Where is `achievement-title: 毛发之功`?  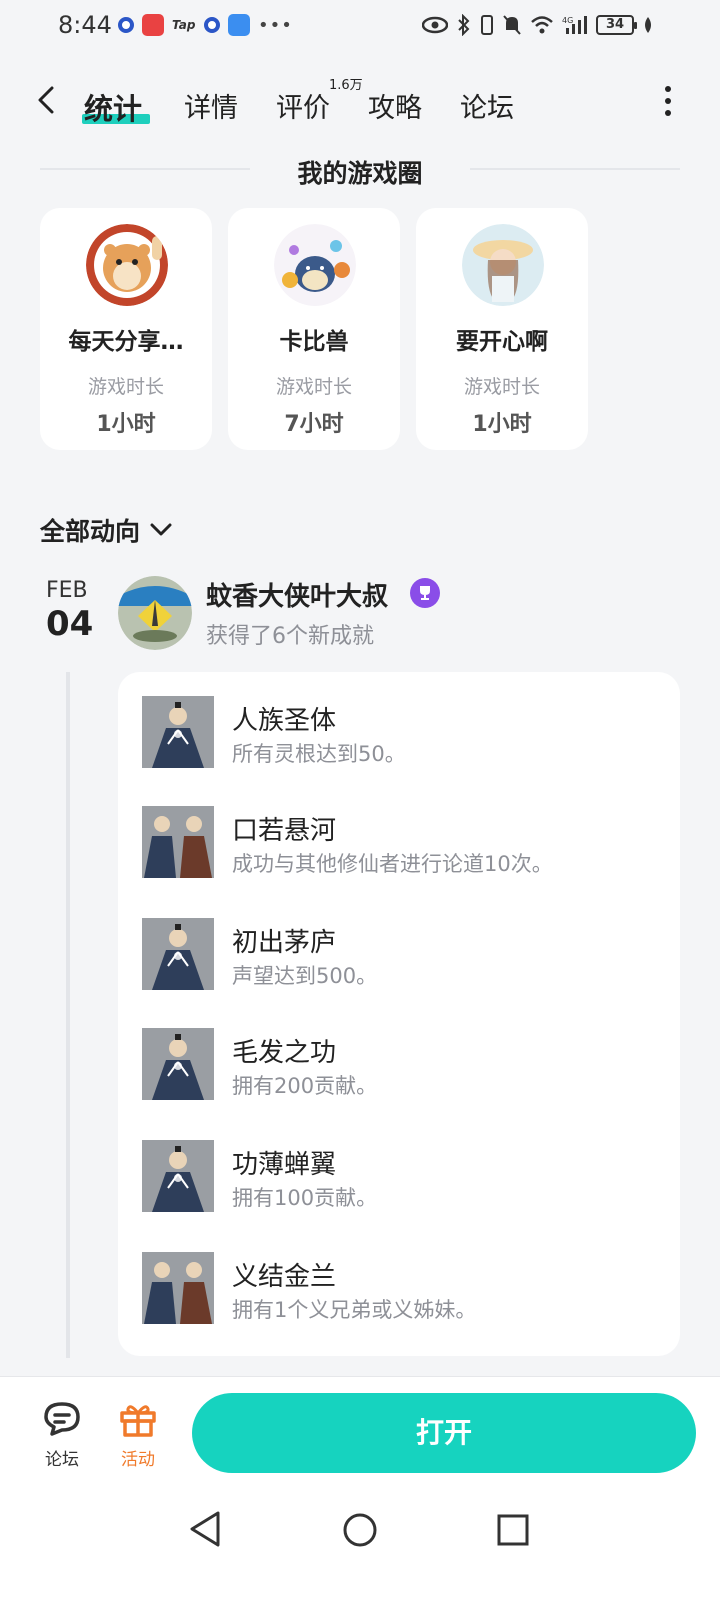 achievement-title: 毛发之功 is located at coordinates (284, 1053).